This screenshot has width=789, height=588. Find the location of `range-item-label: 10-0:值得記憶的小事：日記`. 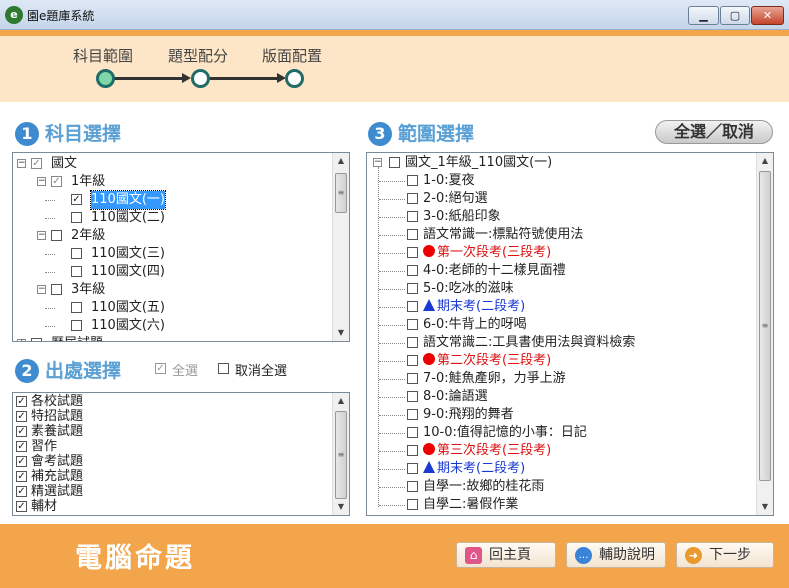

range-item-label: 10-0:值得記憶的小事：日記 is located at coordinates (505, 433).